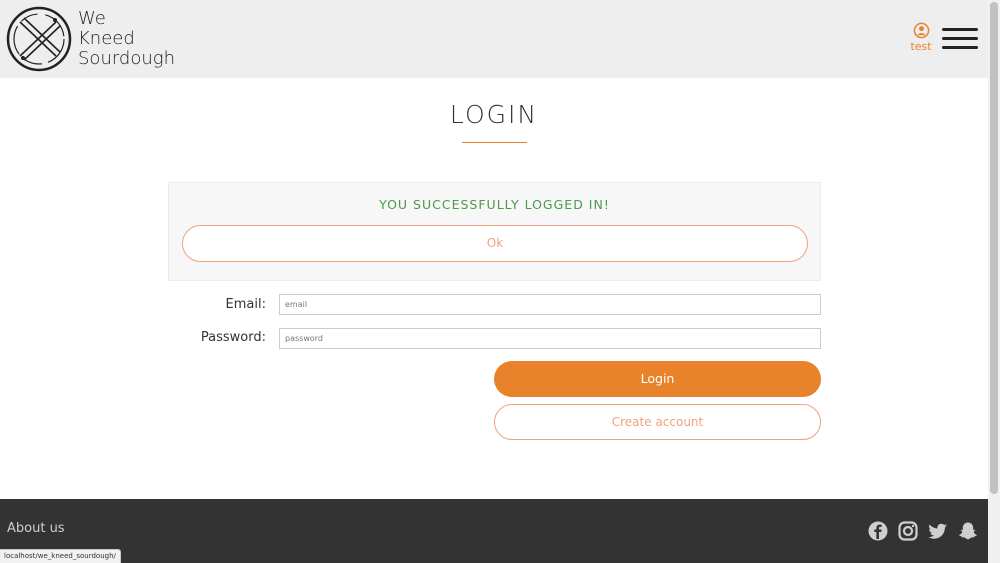  What do you see at coordinates (550, 338) in the screenshot?
I see `password-field` at bounding box center [550, 338].